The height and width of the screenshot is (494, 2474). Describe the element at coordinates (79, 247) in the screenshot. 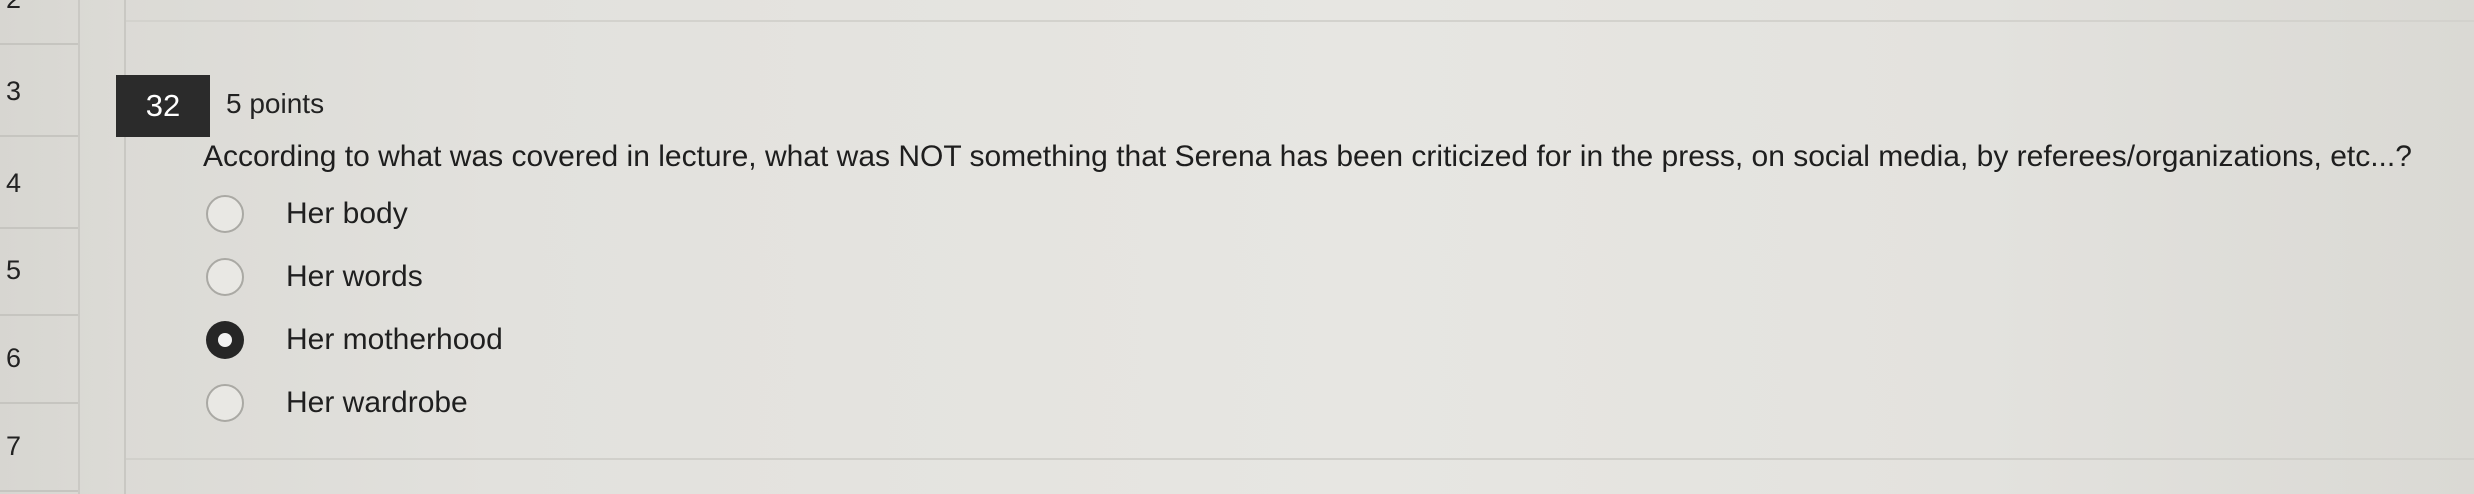

I see `navigator-divider` at that location.